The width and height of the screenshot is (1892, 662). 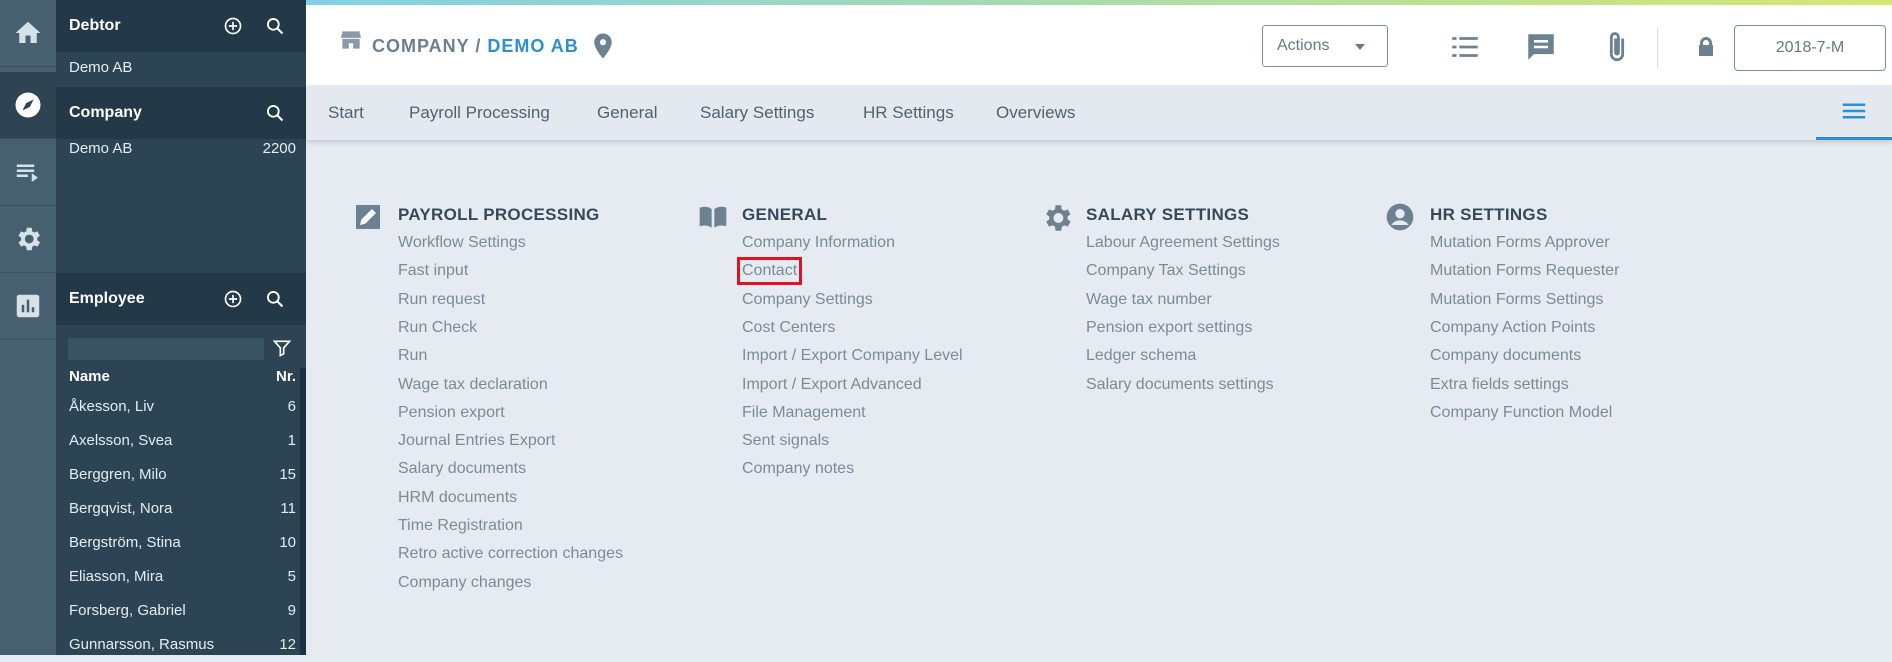 I want to click on menu-link: Mutation Forms Approver, so click(x=1520, y=243).